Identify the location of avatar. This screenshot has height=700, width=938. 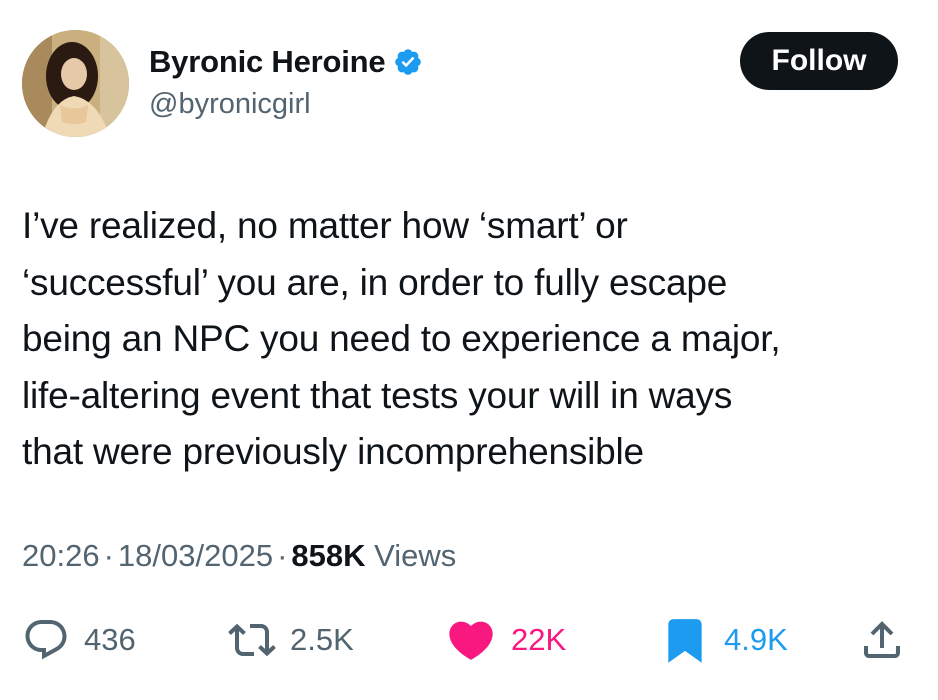
(75, 83).